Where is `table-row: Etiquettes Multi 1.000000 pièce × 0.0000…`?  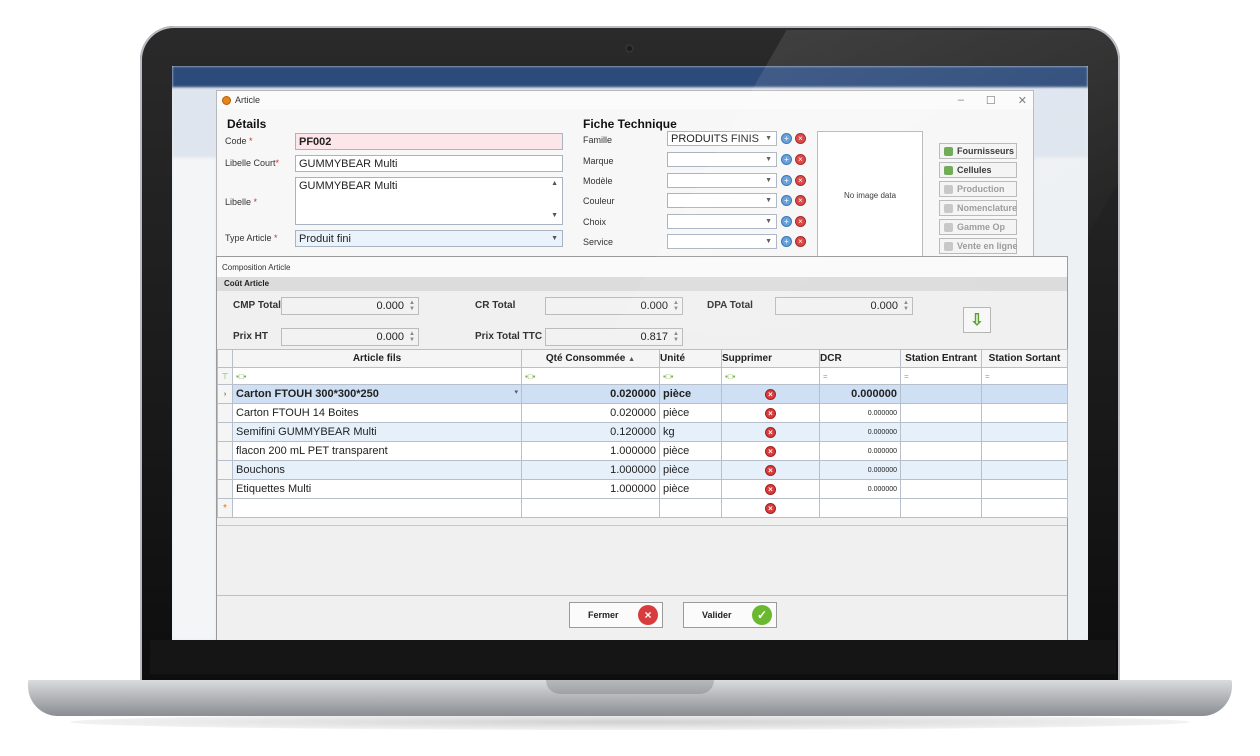
table-row: Etiquettes Multi 1.000000 pièce × 0.0000… is located at coordinates (642, 489).